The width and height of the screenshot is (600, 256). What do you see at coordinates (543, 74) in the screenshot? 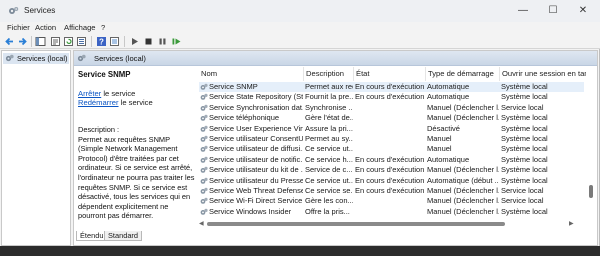
I see `column-header-logon: Ouvrir une session en tant que` at bounding box center [543, 74].